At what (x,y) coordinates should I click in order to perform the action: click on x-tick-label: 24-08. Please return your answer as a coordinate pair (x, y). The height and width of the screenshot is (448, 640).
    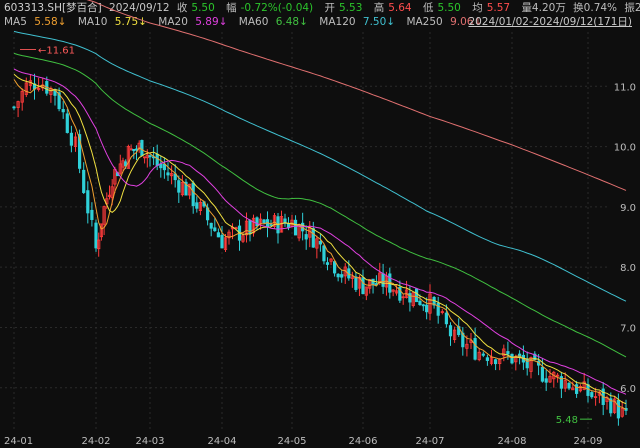
    Looking at the image, I should click on (511, 441).